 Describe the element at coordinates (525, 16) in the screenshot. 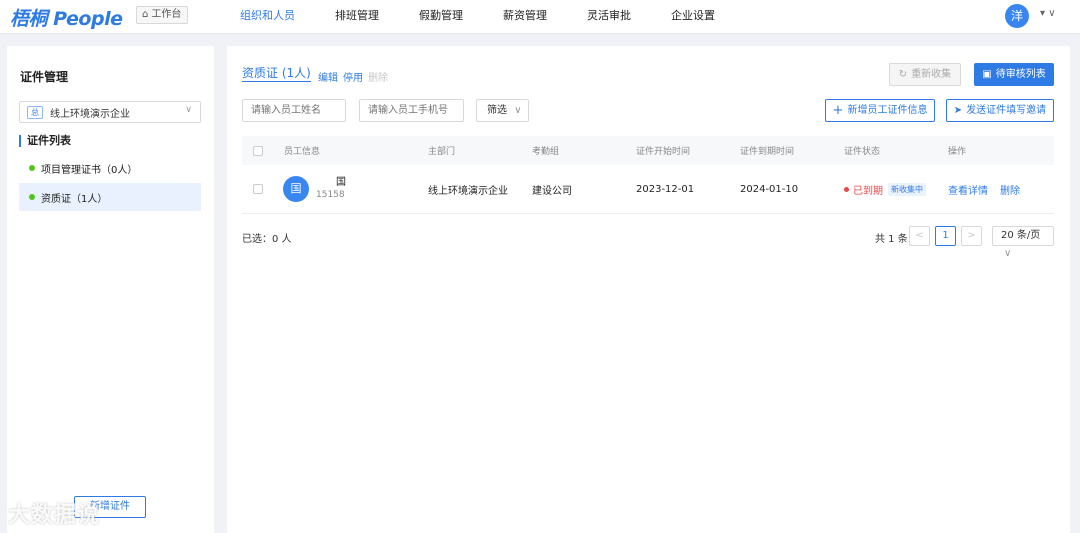

I see `nav-item-payroll: 薪资管理` at that location.